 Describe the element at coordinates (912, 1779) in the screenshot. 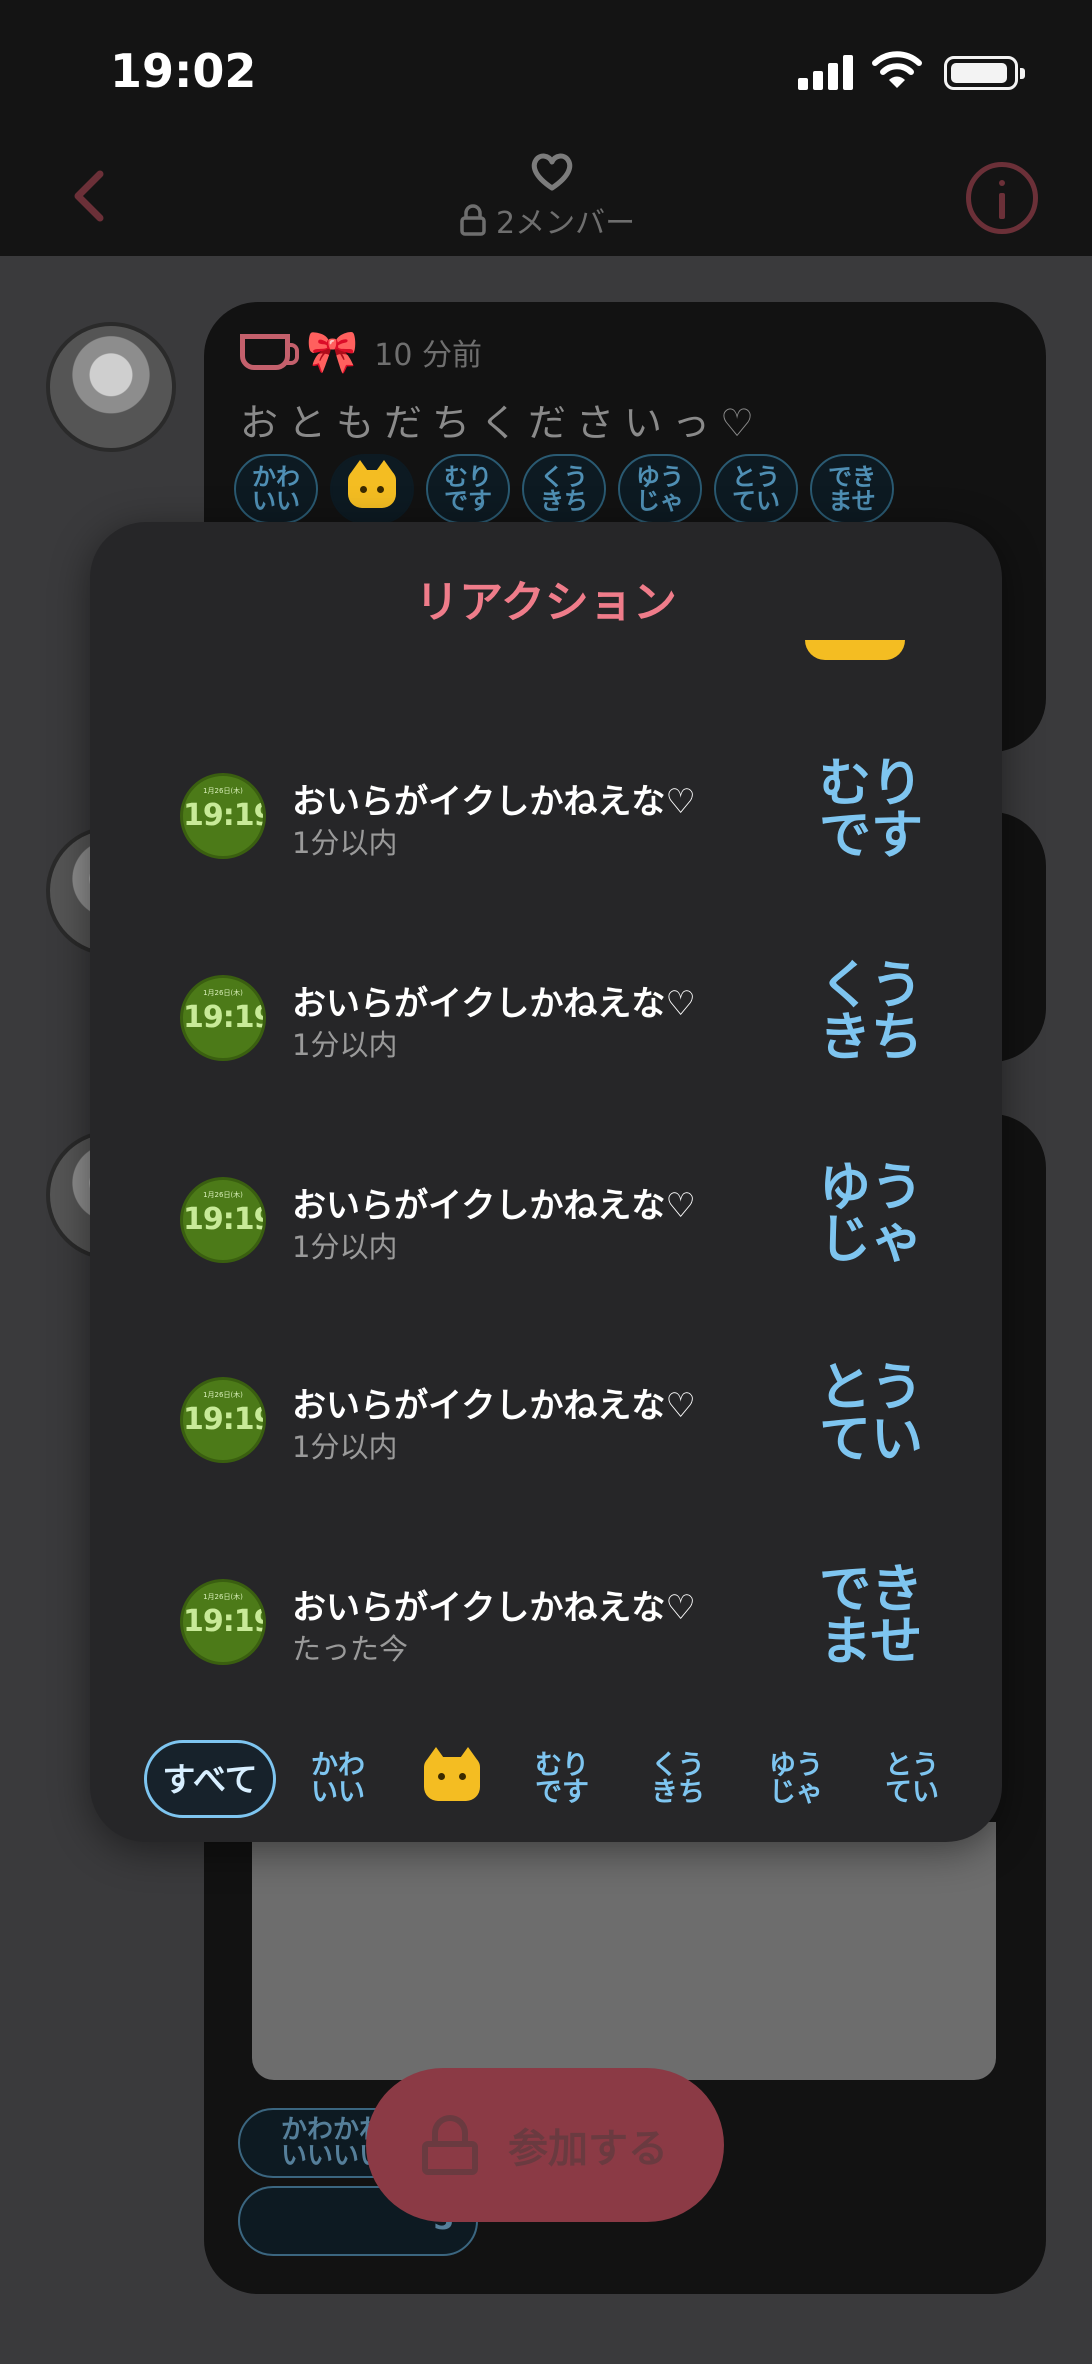

I see `tab-toutei: とう てい` at that location.